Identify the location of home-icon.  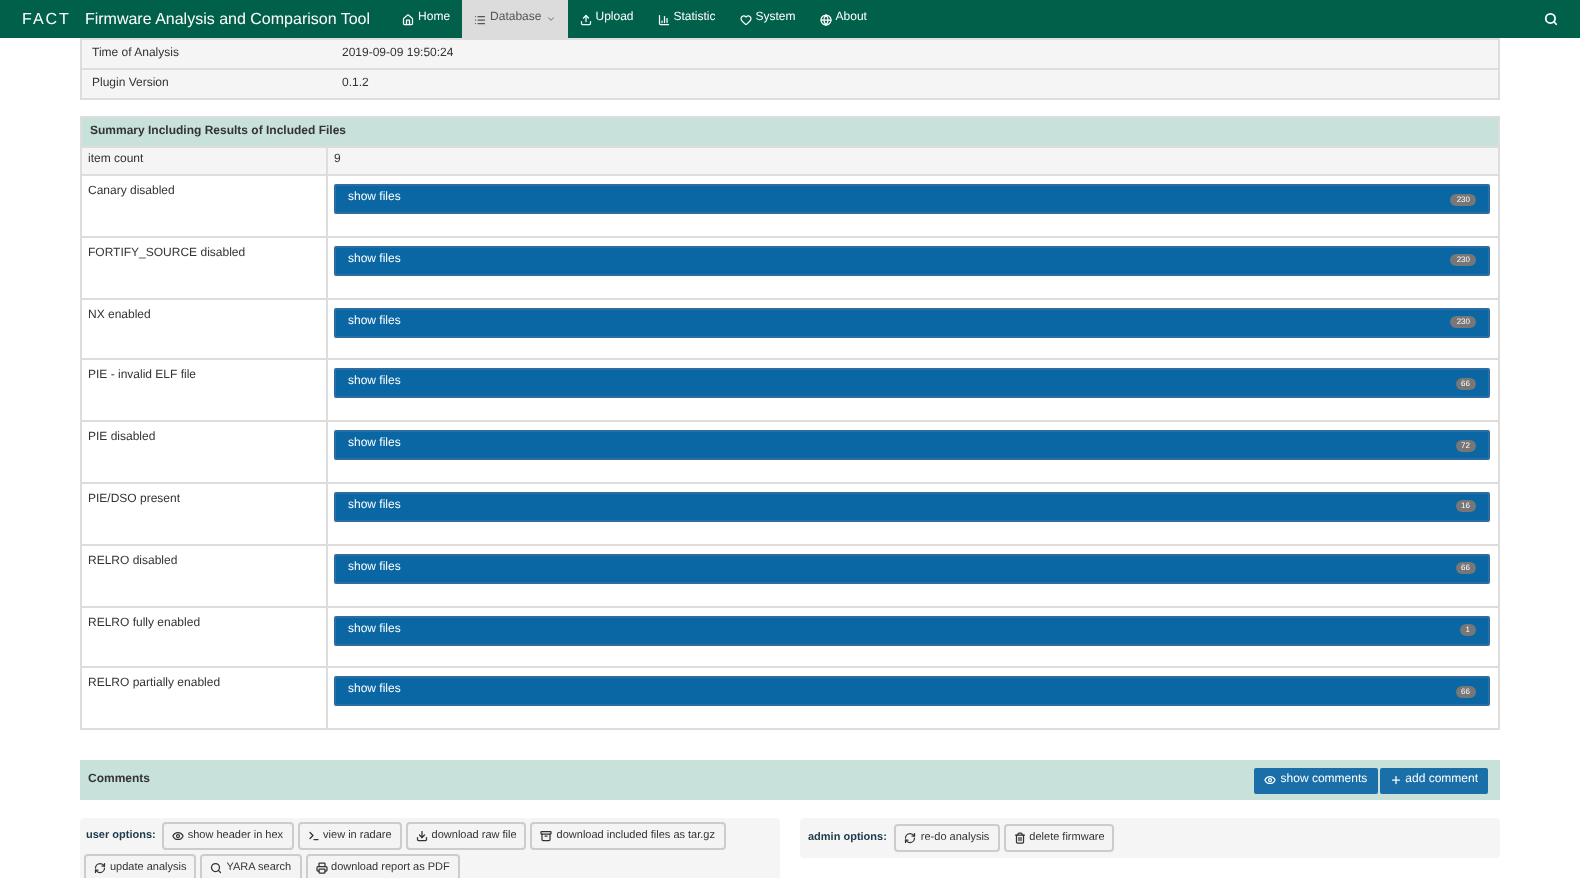
(408, 19).